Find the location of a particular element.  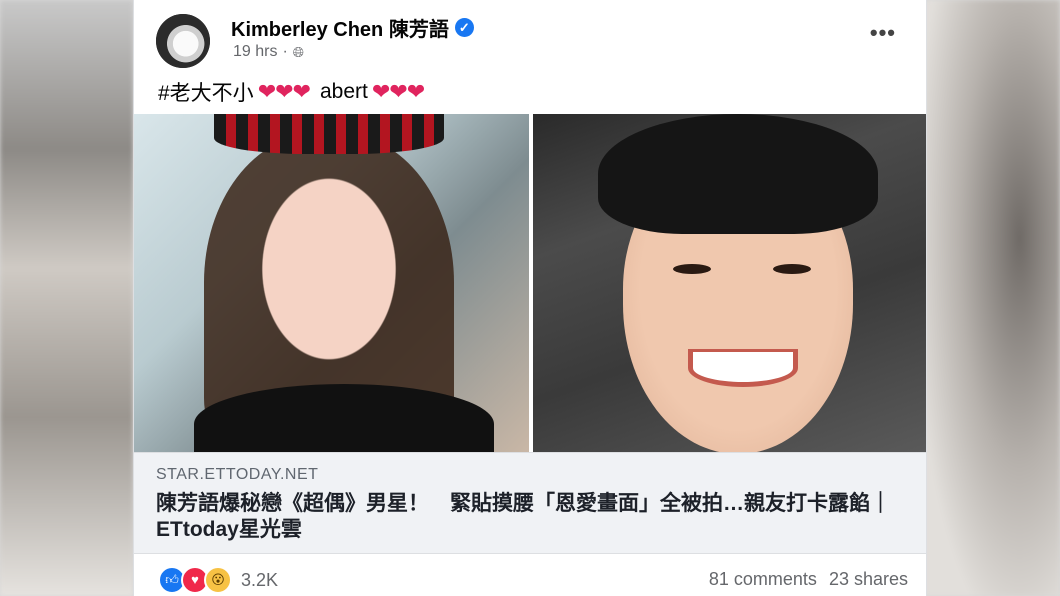

more-options-icon: ••• is located at coordinates (883, 33).